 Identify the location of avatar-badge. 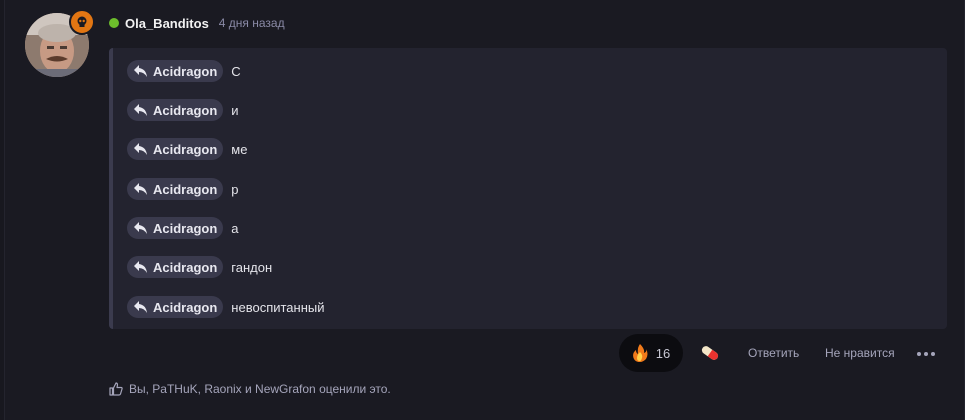
(82, 22).